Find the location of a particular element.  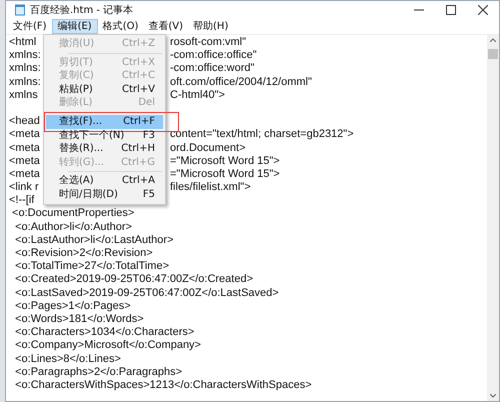

code-text: <o:Lines>8</o:Lines> is located at coordinates (67, 358).